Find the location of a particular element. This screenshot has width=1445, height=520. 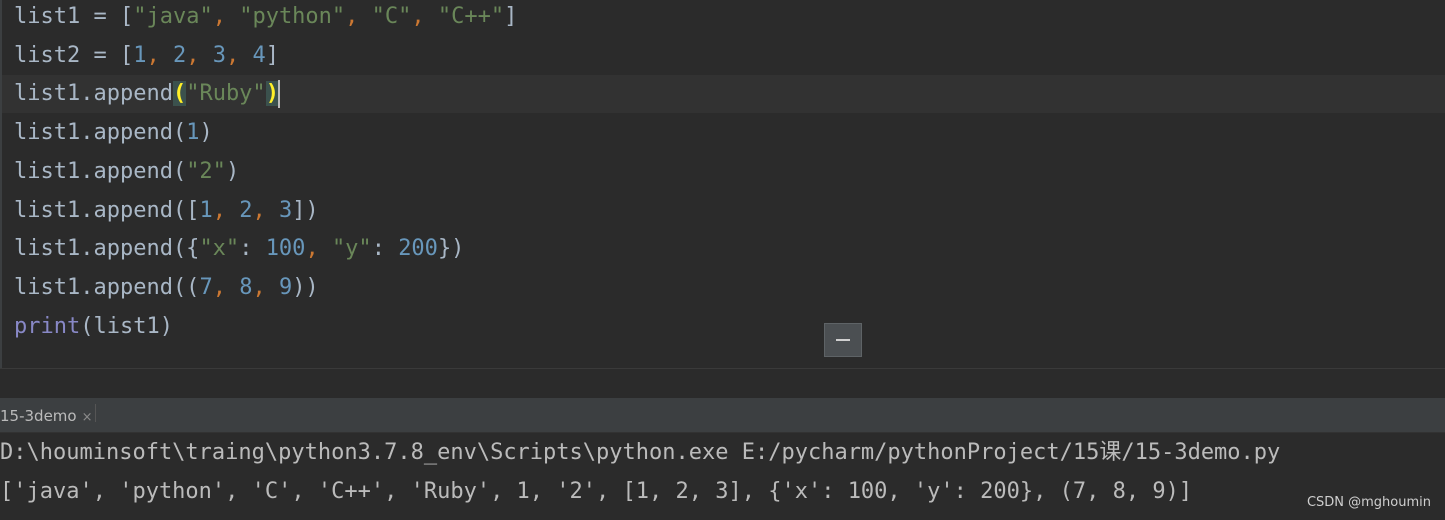

run-tab: 15-3demo × is located at coordinates (49, 415).